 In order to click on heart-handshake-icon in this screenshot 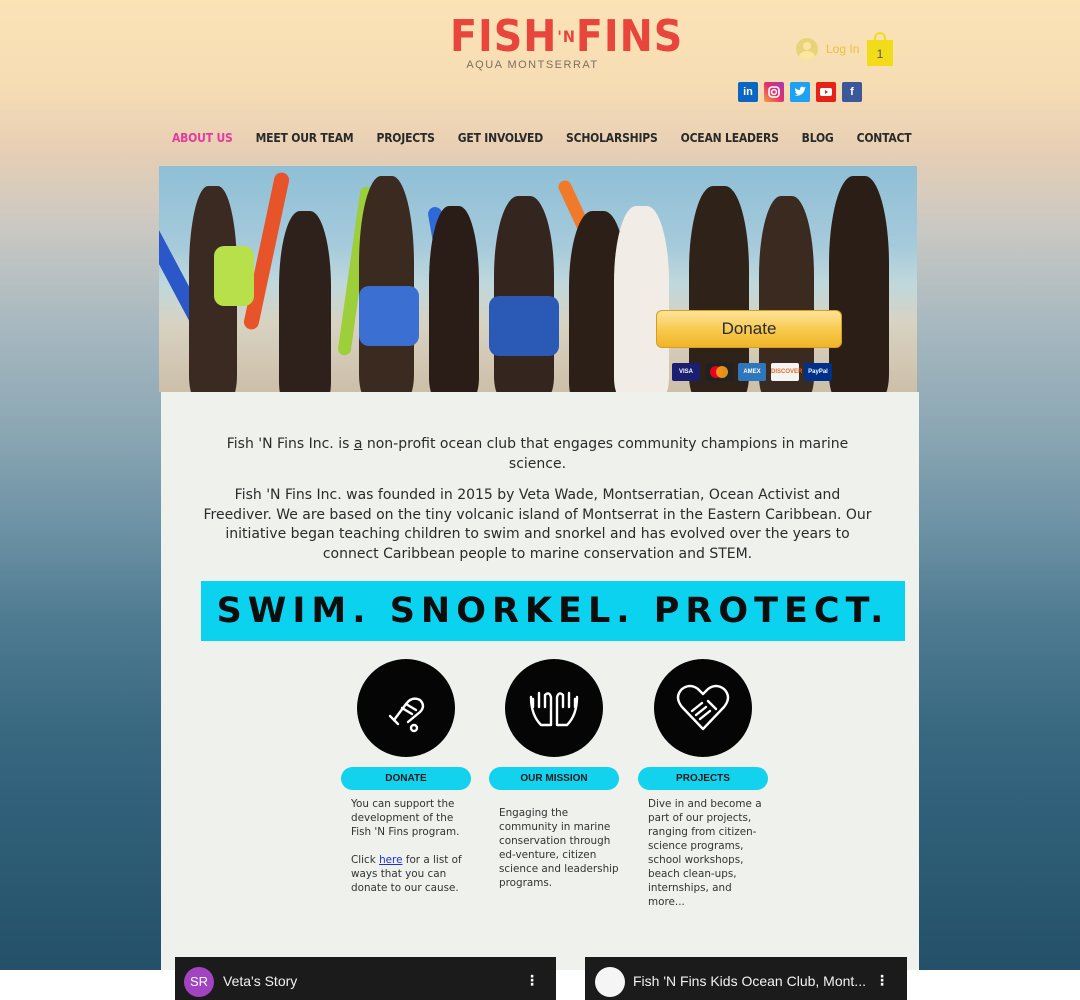, I will do `click(703, 708)`.